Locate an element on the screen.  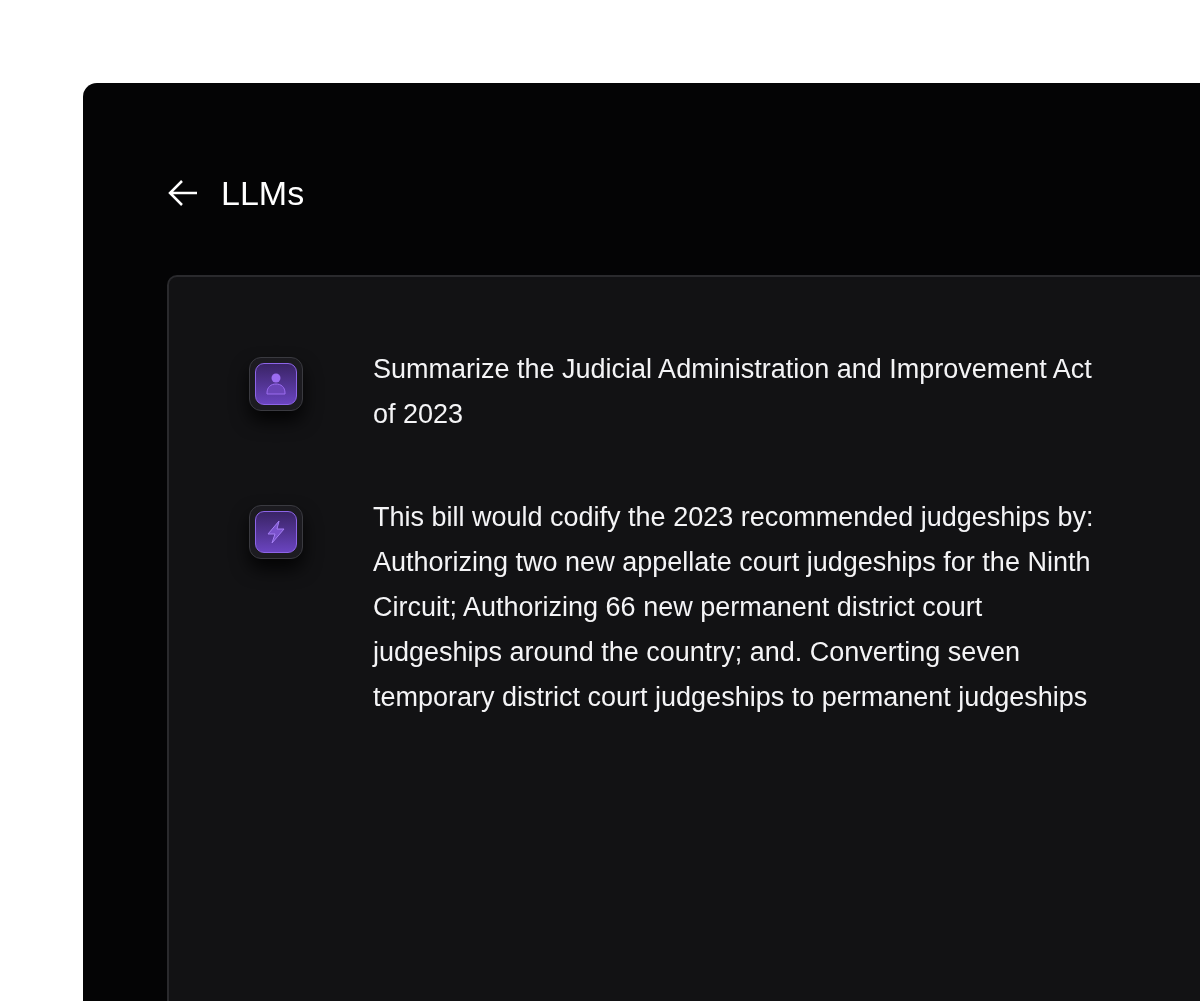
message-text: Summarize the Judicial Administration and Improvement Act of 2023 is located at coordinates (733, 392).